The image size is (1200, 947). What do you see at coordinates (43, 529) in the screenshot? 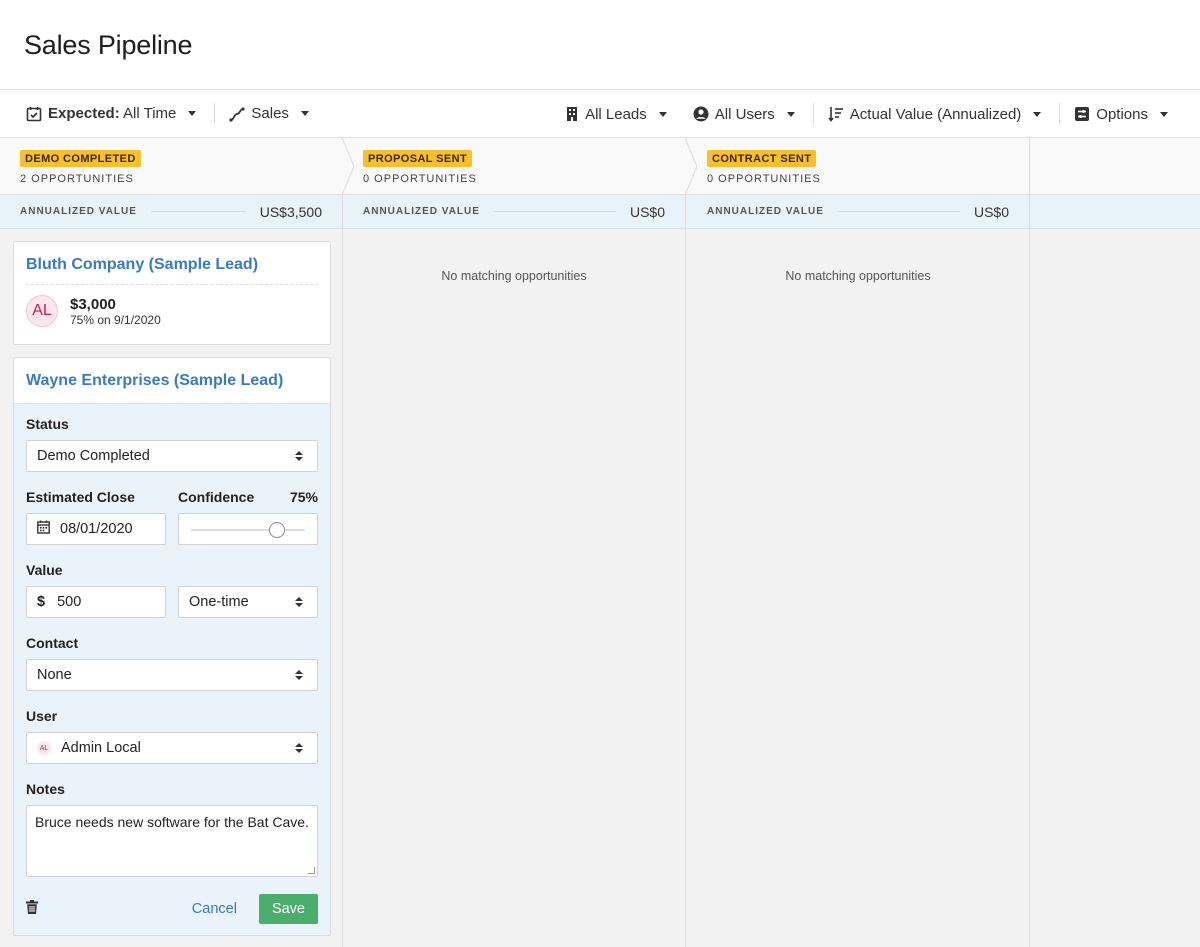
I see `calendar-icon` at bounding box center [43, 529].